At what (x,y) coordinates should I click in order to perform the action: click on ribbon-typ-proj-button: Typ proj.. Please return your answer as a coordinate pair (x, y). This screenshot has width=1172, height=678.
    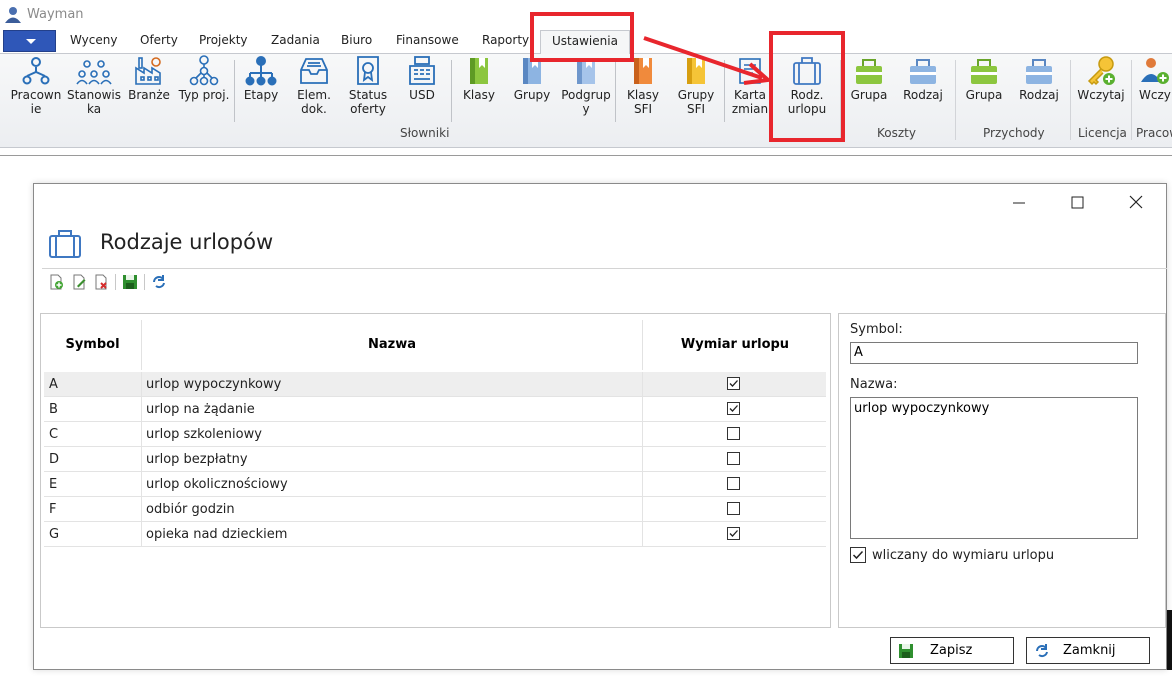
    Looking at the image, I should click on (204, 78).